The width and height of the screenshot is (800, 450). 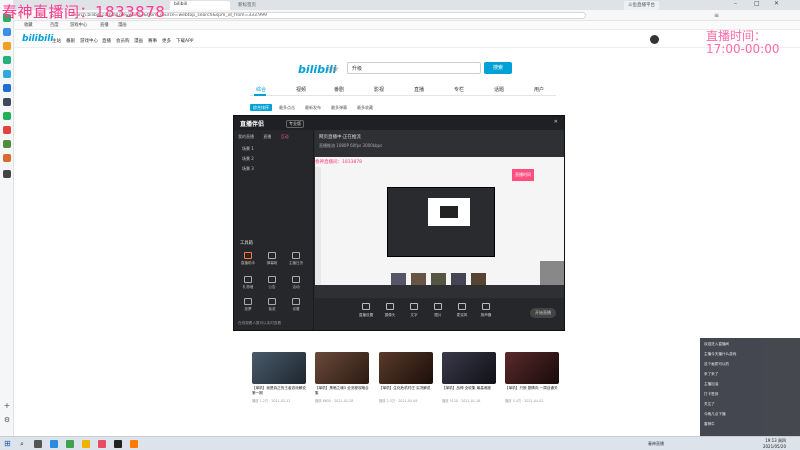 What do you see at coordinates (104, 25) in the screenshot?
I see `bookmark-item: 直播` at bounding box center [104, 25].